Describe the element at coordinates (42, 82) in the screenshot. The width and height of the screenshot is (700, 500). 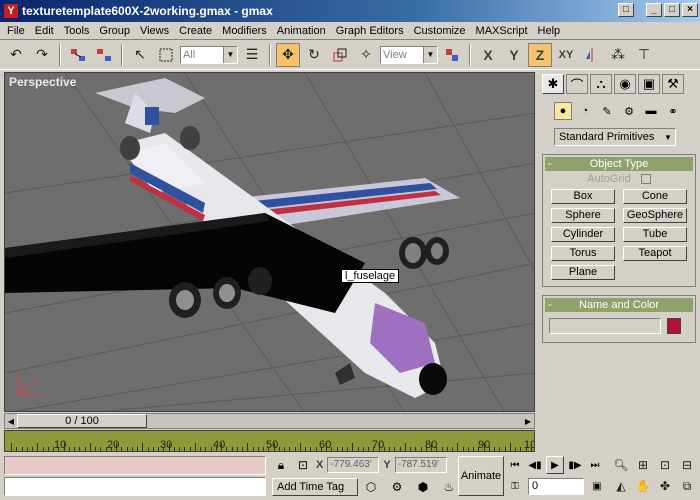
I see `viewport-label: Perspective` at that location.